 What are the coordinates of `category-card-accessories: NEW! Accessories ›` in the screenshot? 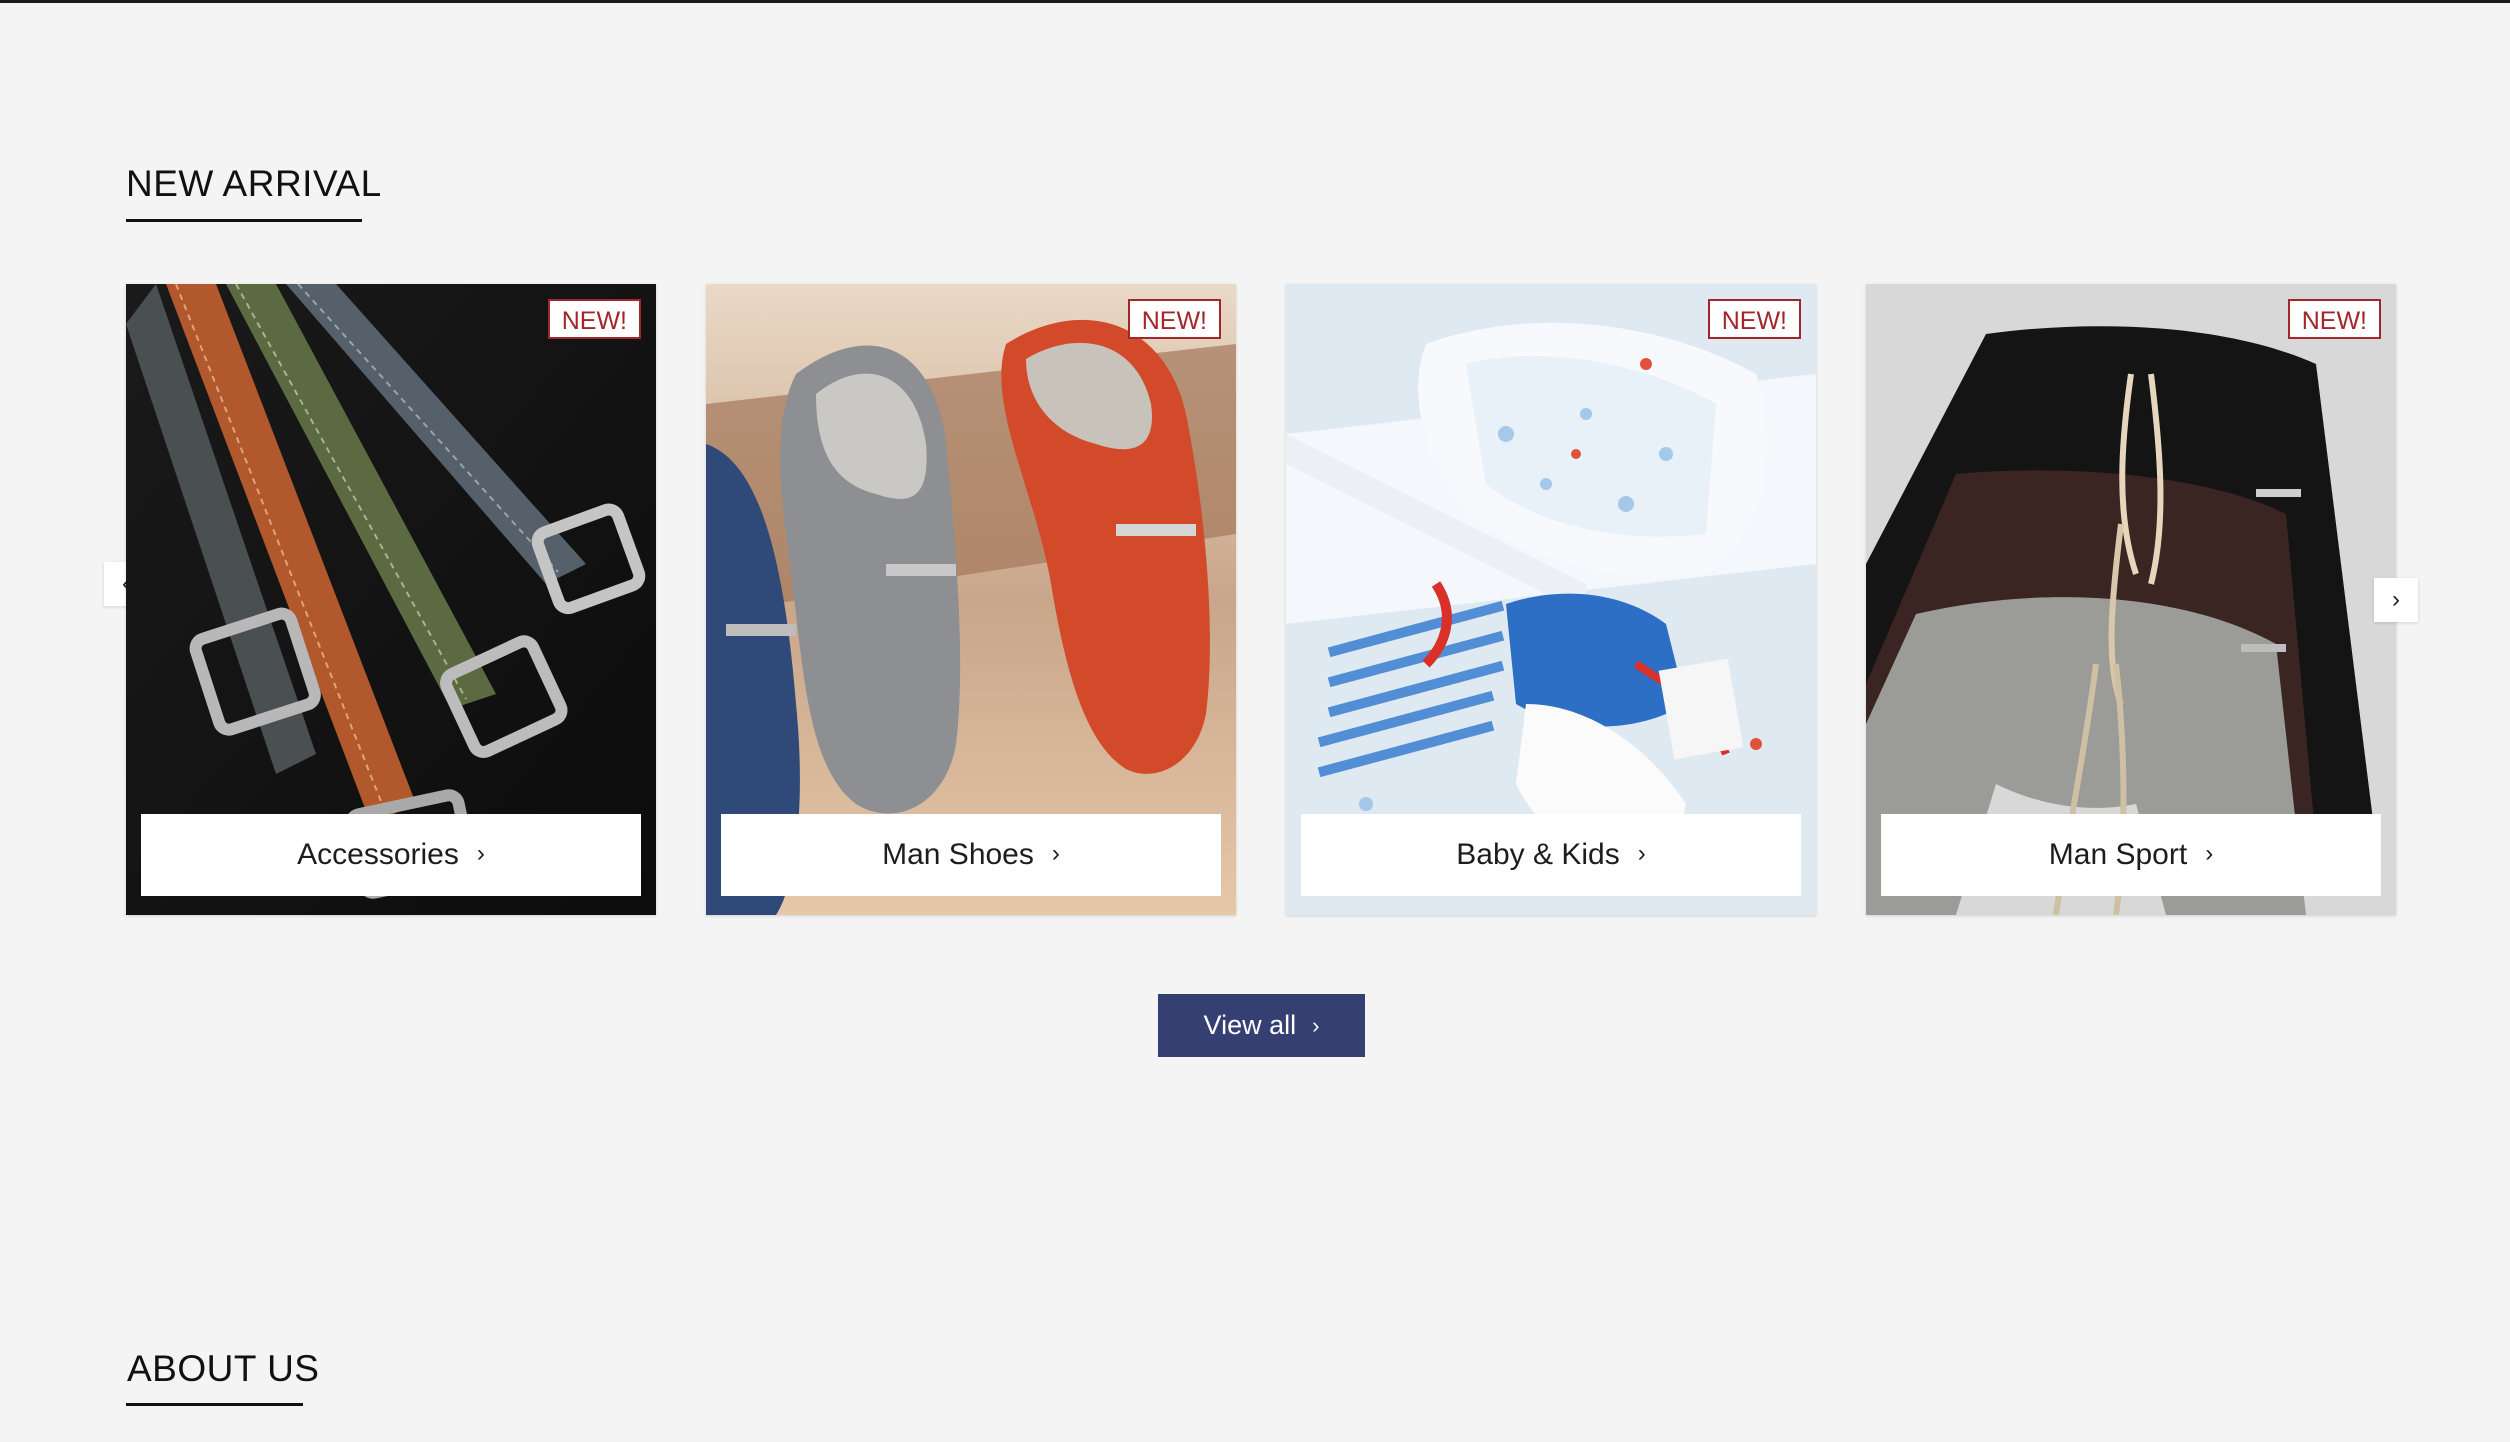 It's located at (391, 599).